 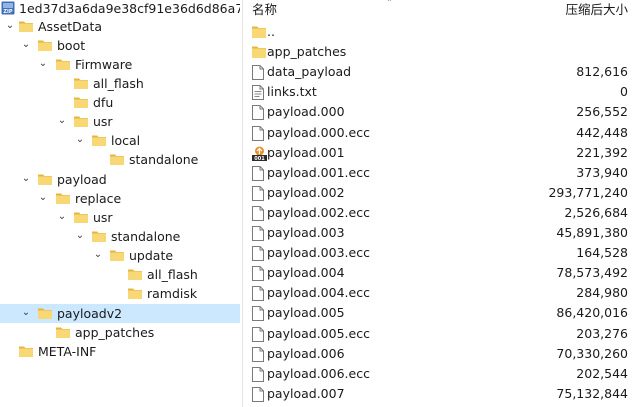 What do you see at coordinates (120, 351) in the screenshot?
I see `tree-item-meta-inf: META-INF` at bounding box center [120, 351].